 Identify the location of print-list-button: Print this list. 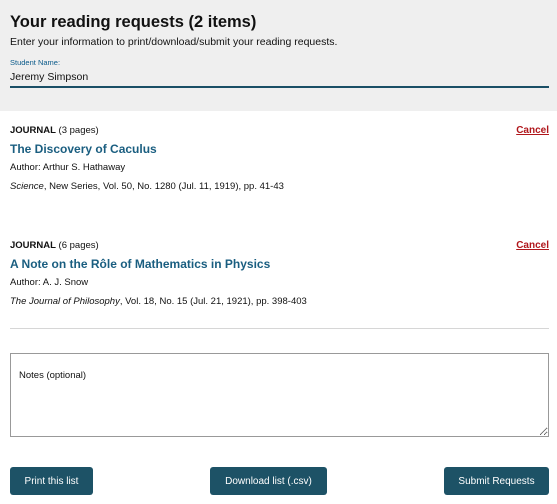
(51, 481).